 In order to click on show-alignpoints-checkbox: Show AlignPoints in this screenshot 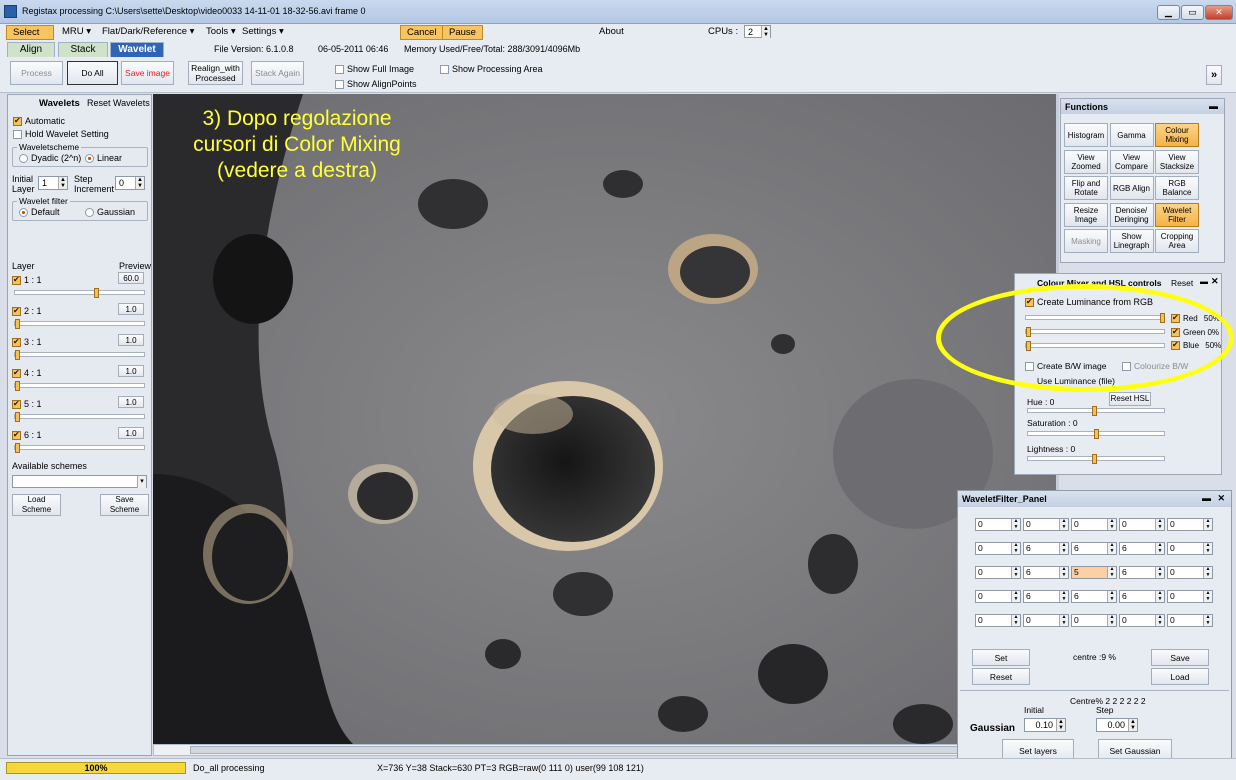, I will do `click(376, 84)`.